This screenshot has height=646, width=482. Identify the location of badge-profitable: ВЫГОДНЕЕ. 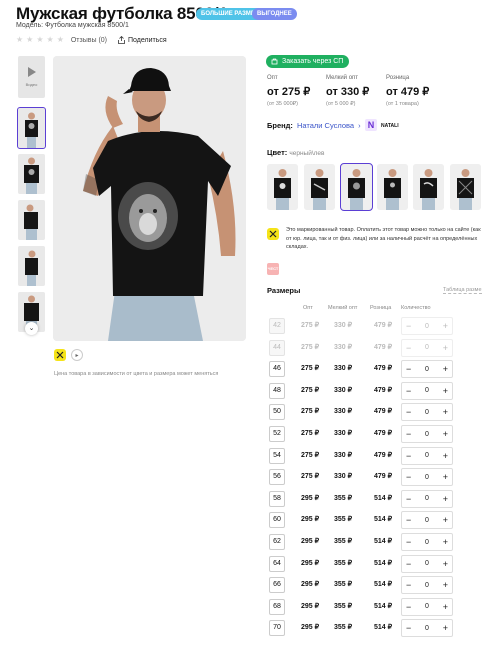
(274, 14).